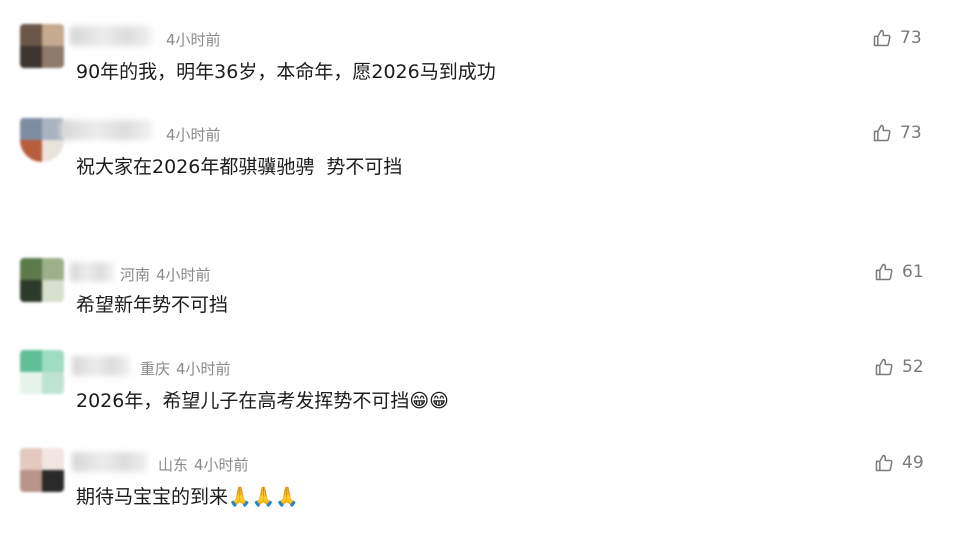 The height and width of the screenshot is (535, 960). Describe the element at coordinates (152, 497) in the screenshot. I see `comment-text-body: 期待马宝宝的到来` at that location.